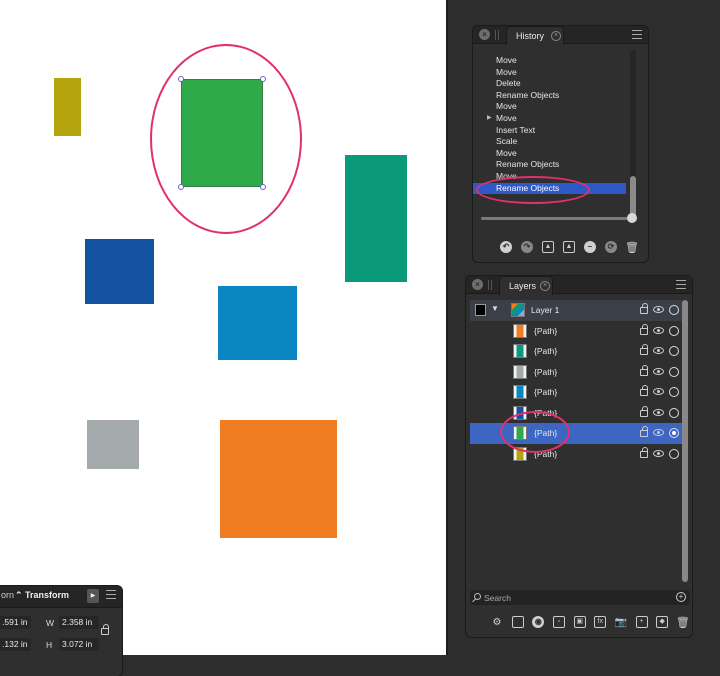 The width and height of the screenshot is (720, 676). I want to click on redo-button: ↷, so click(527, 247).